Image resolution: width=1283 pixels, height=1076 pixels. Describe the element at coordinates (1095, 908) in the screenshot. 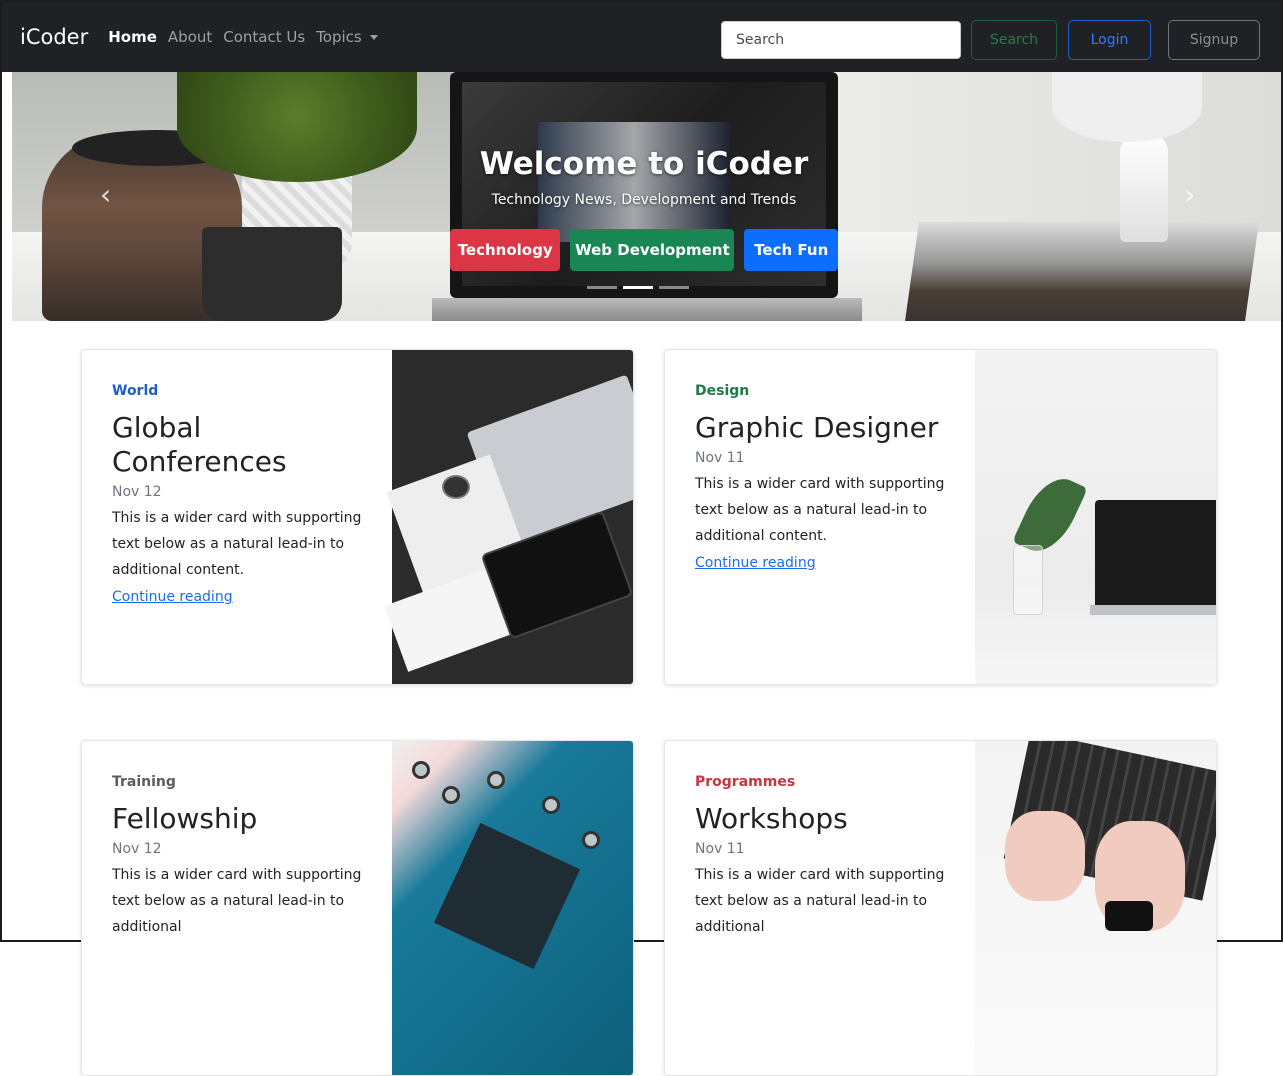

I see `card-image-typing` at that location.